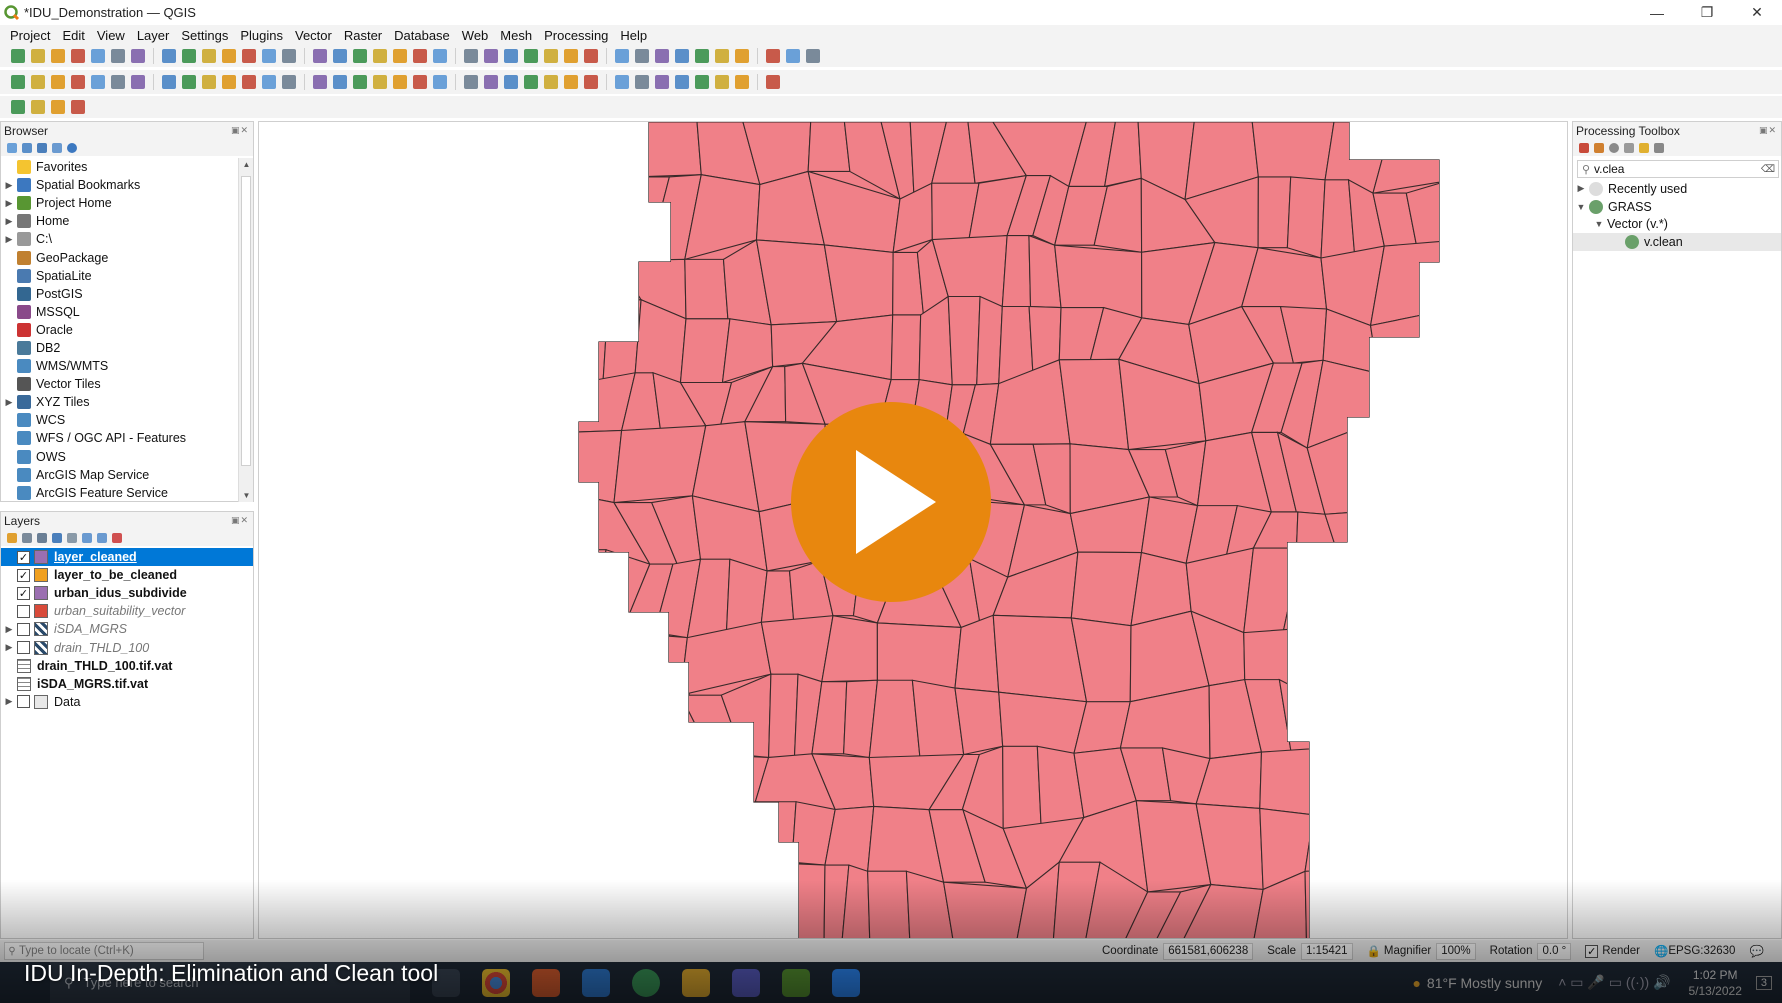 This screenshot has height=1003, width=1782. I want to click on layer-row: iSDA_MGRS.tif.vat, so click(127, 684).